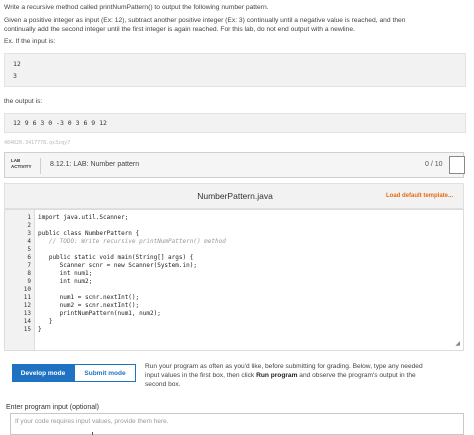 This screenshot has width=474, height=435. Describe the element at coordinates (235, 123) in the screenshot. I see `example-output-box: 12 9 6 3 0 -3 0 3 6 9 12` at that location.